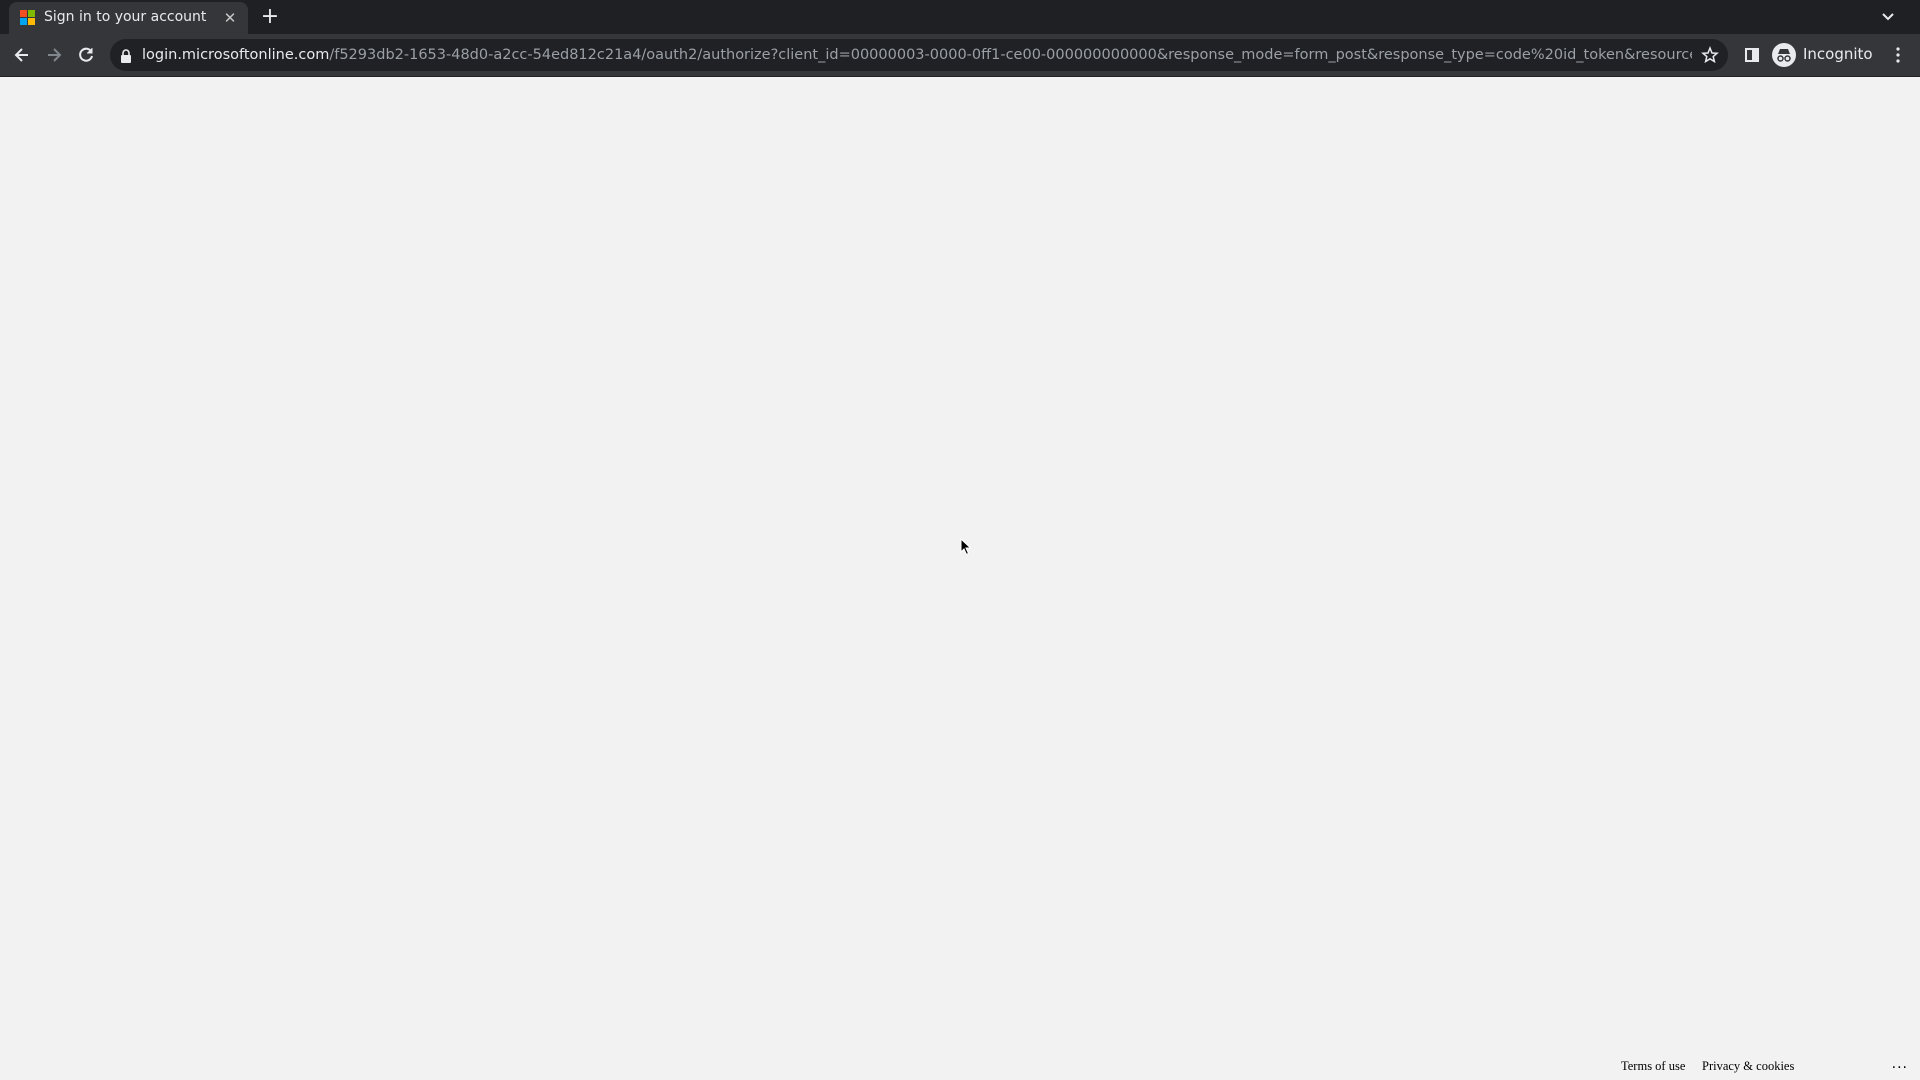  Describe the element at coordinates (1888, 17) in the screenshot. I see `tab-search-icon` at that location.